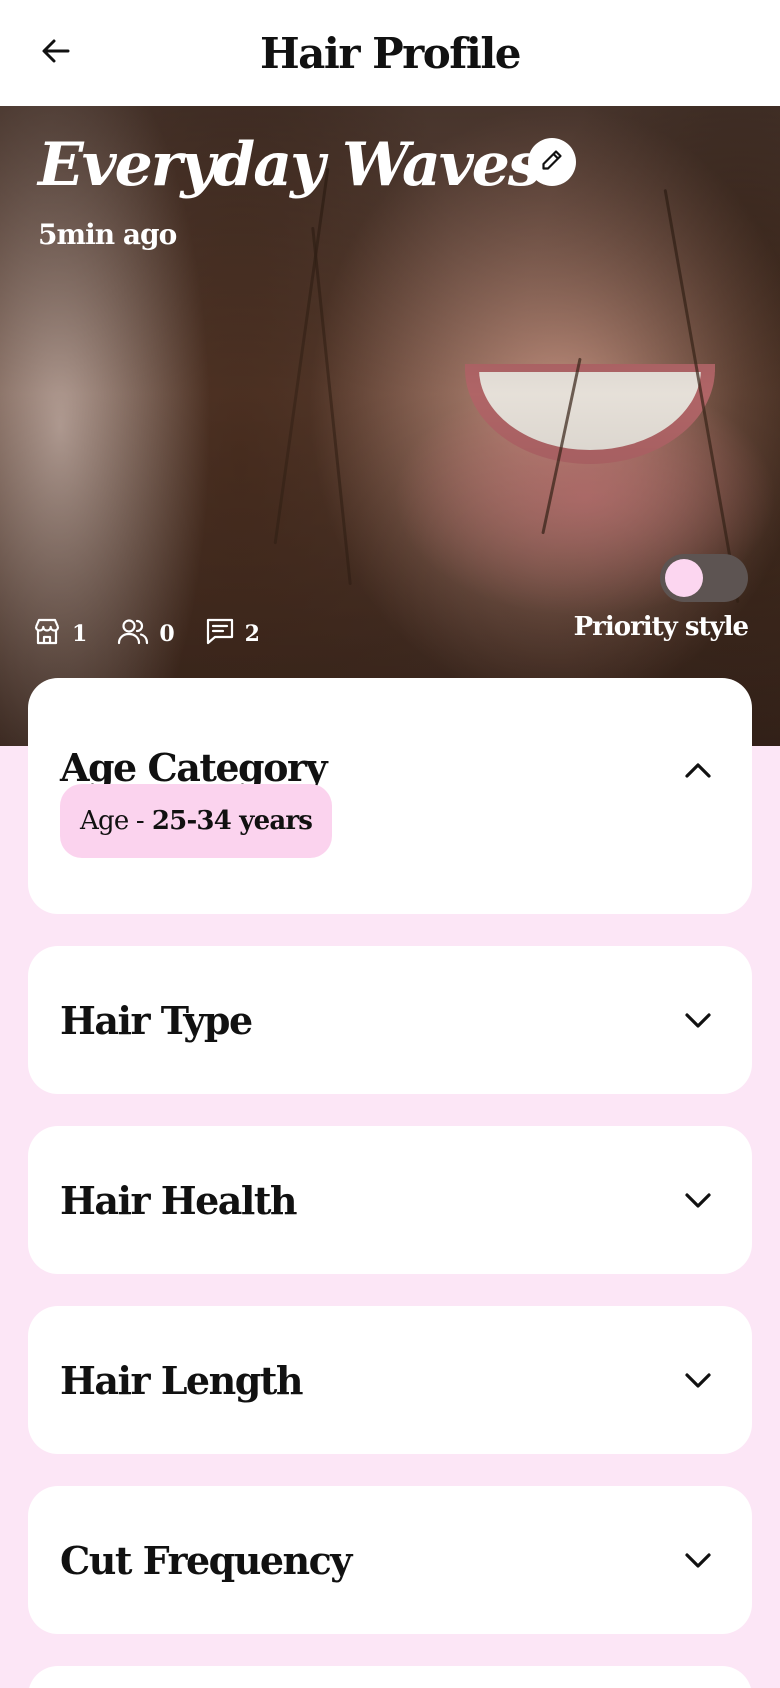 The height and width of the screenshot is (1688, 780). I want to click on section-title: Hair Health, so click(179, 1200).